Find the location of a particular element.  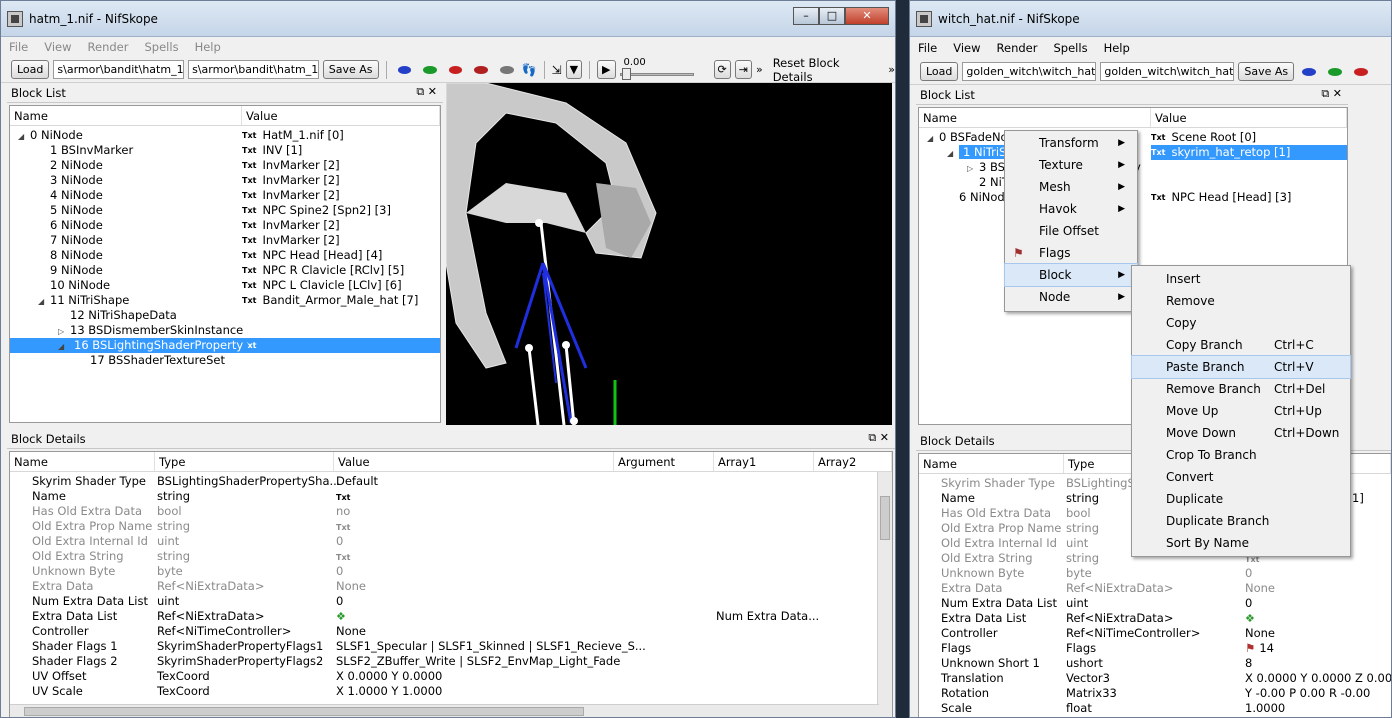

tree-row: 6 NiNode Txt InvMarker [2] is located at coordinates (225, 225).